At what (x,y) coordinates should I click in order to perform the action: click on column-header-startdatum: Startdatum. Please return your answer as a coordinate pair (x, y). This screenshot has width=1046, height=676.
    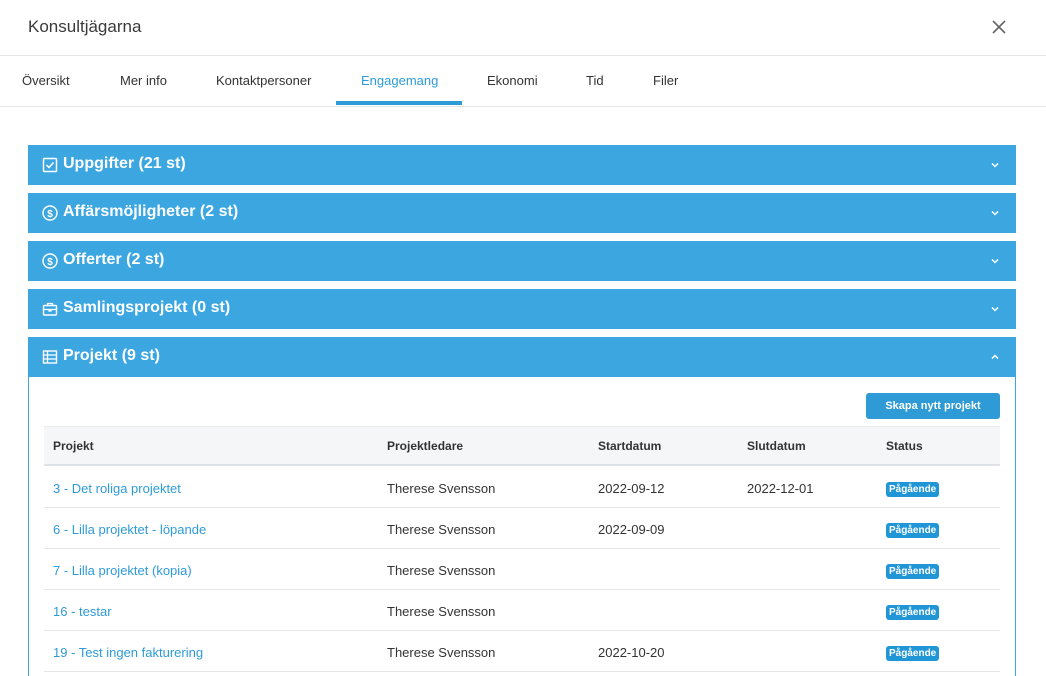
    Looking at the image, I should click on (629, 446).